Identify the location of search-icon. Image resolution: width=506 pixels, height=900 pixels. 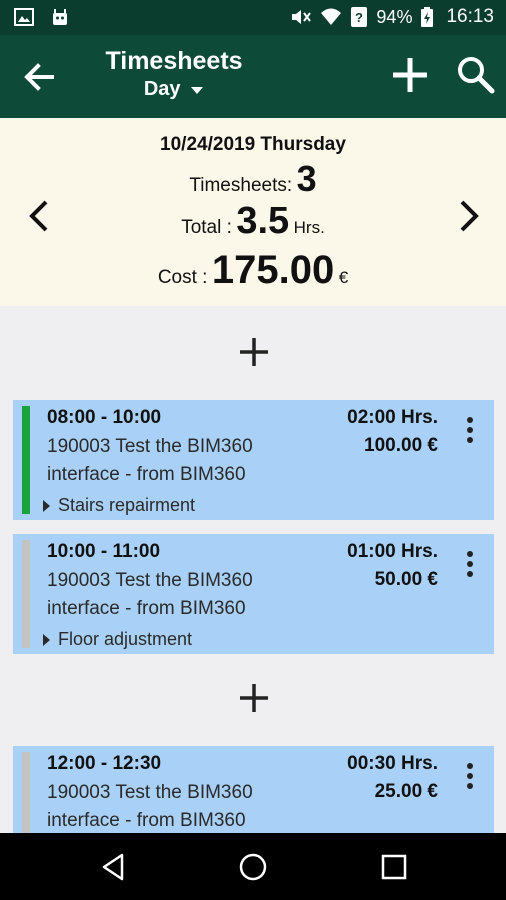
(476, 75).